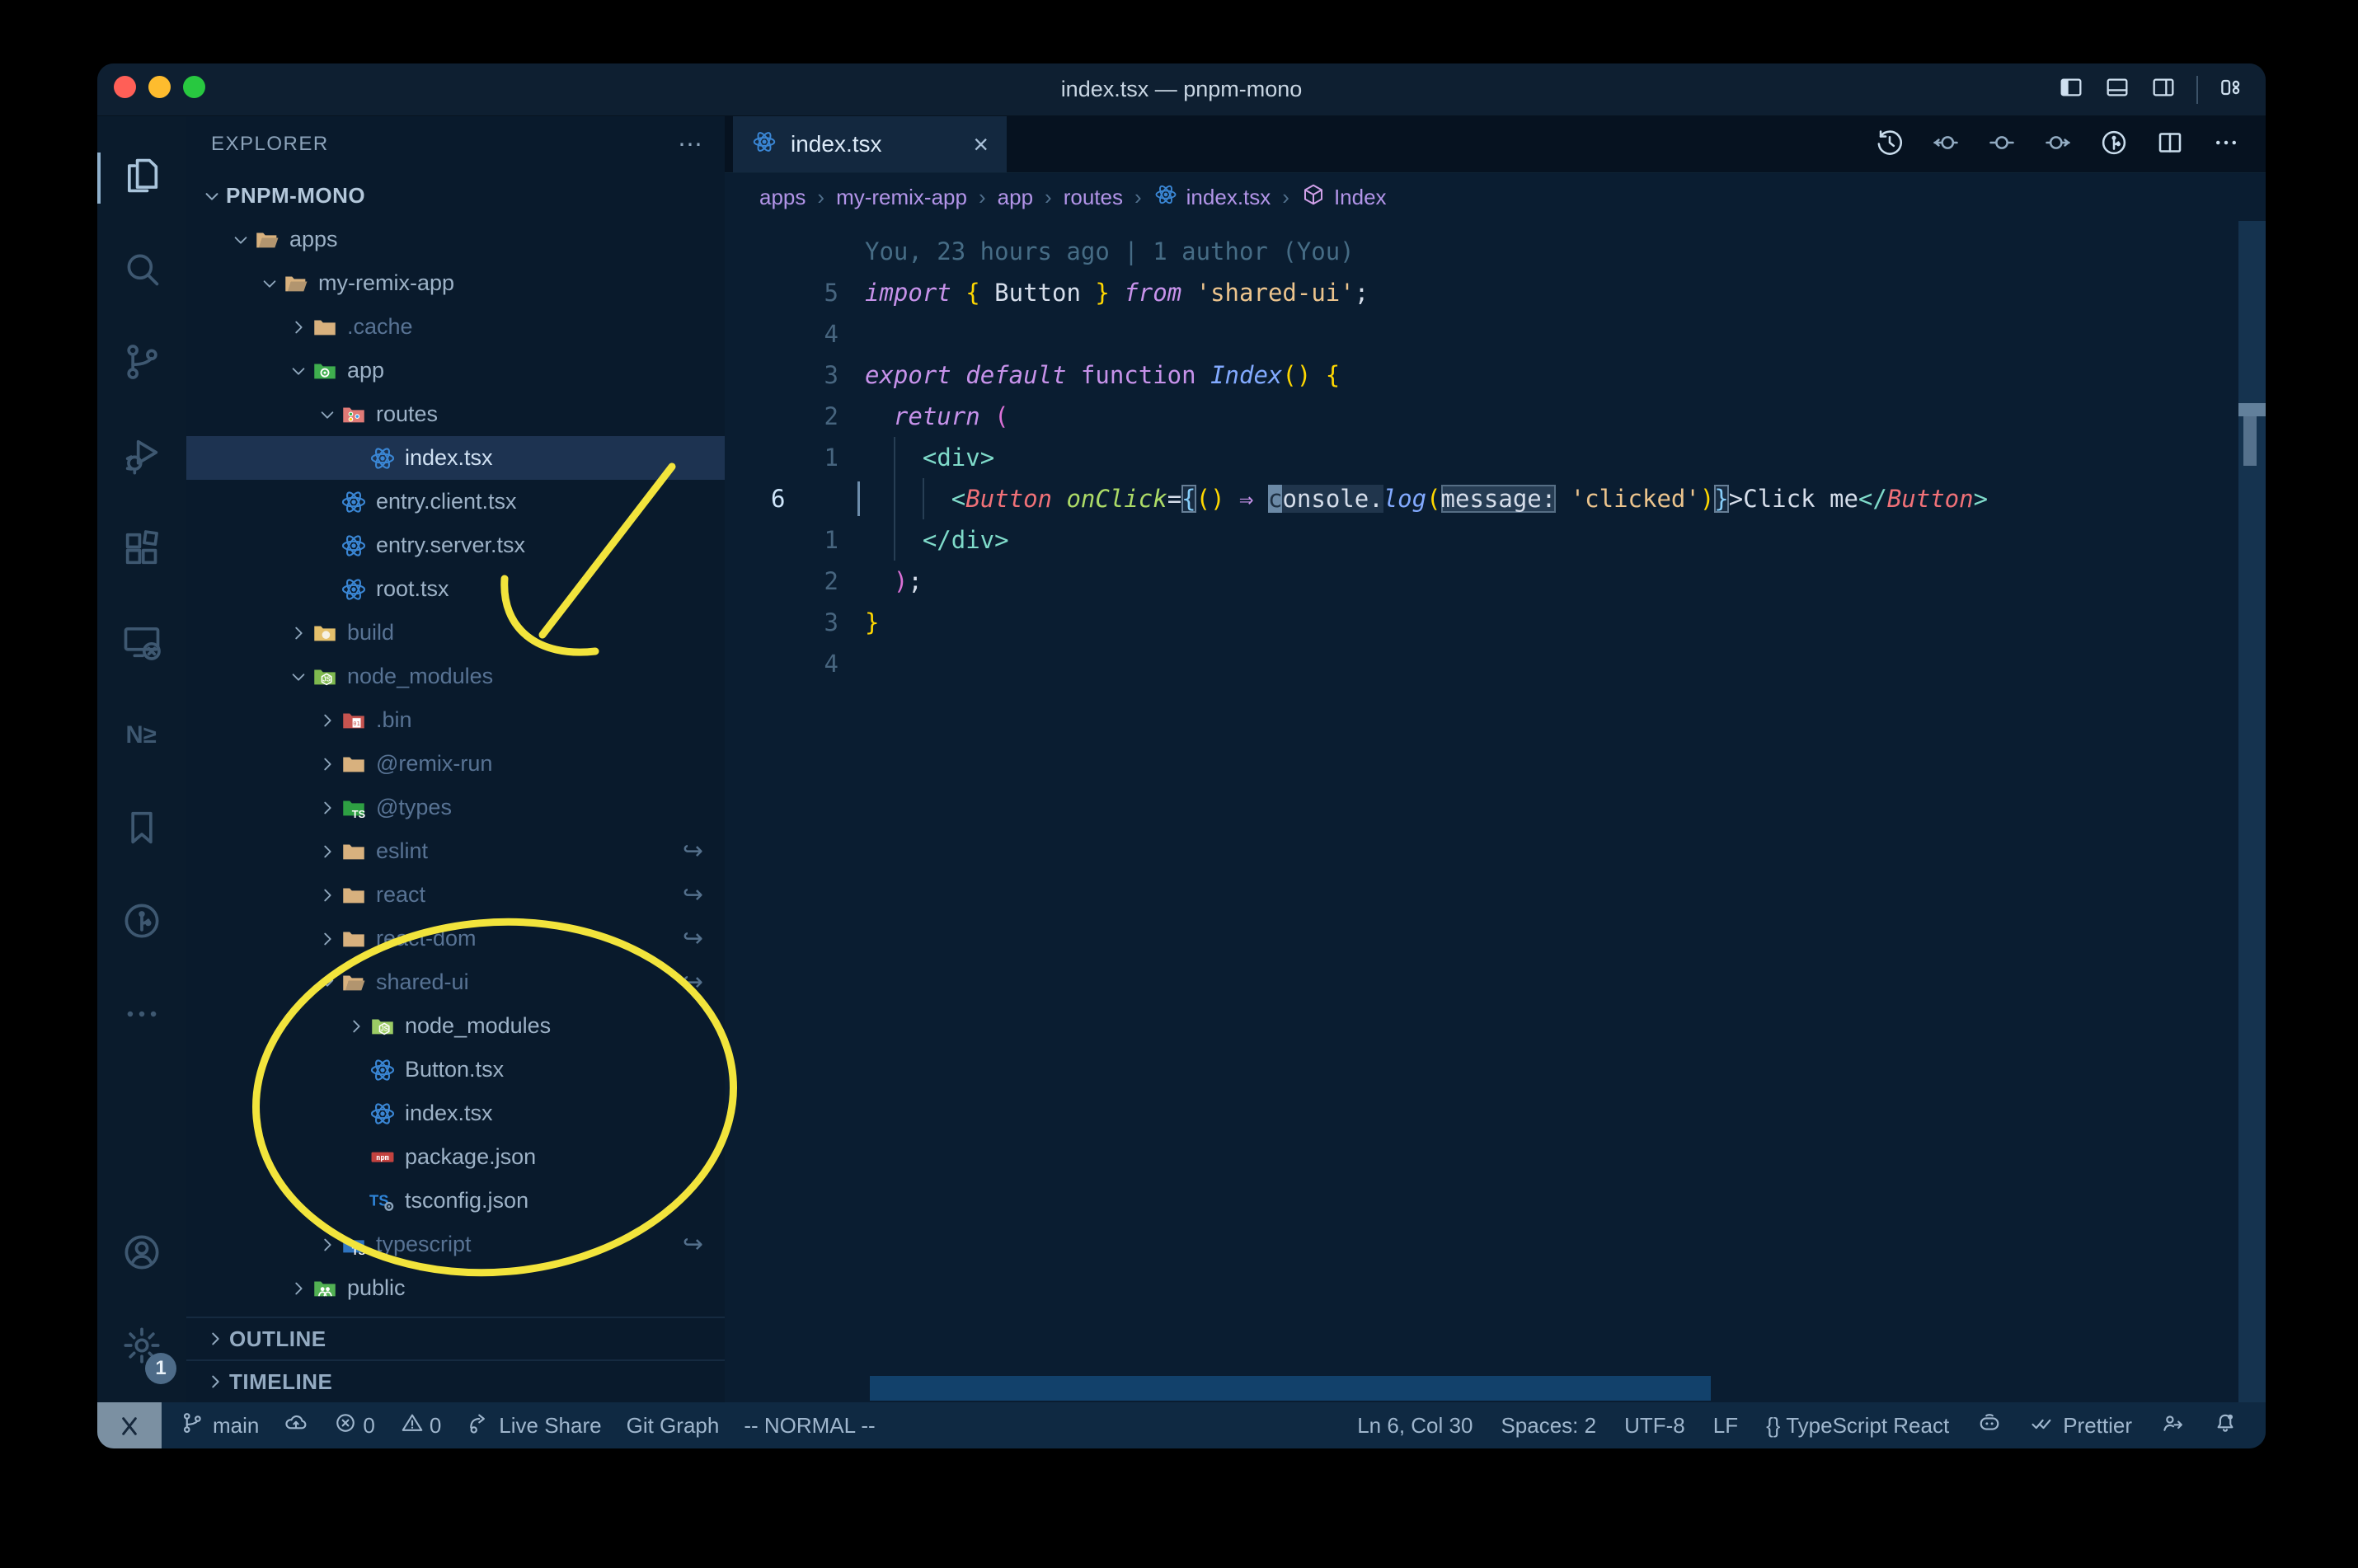  What do you see at coordinates (456, 1380) in the screenshot?
I see `sidebar-section-timeline: TIMELINE` at bounding box center [456, 1380].